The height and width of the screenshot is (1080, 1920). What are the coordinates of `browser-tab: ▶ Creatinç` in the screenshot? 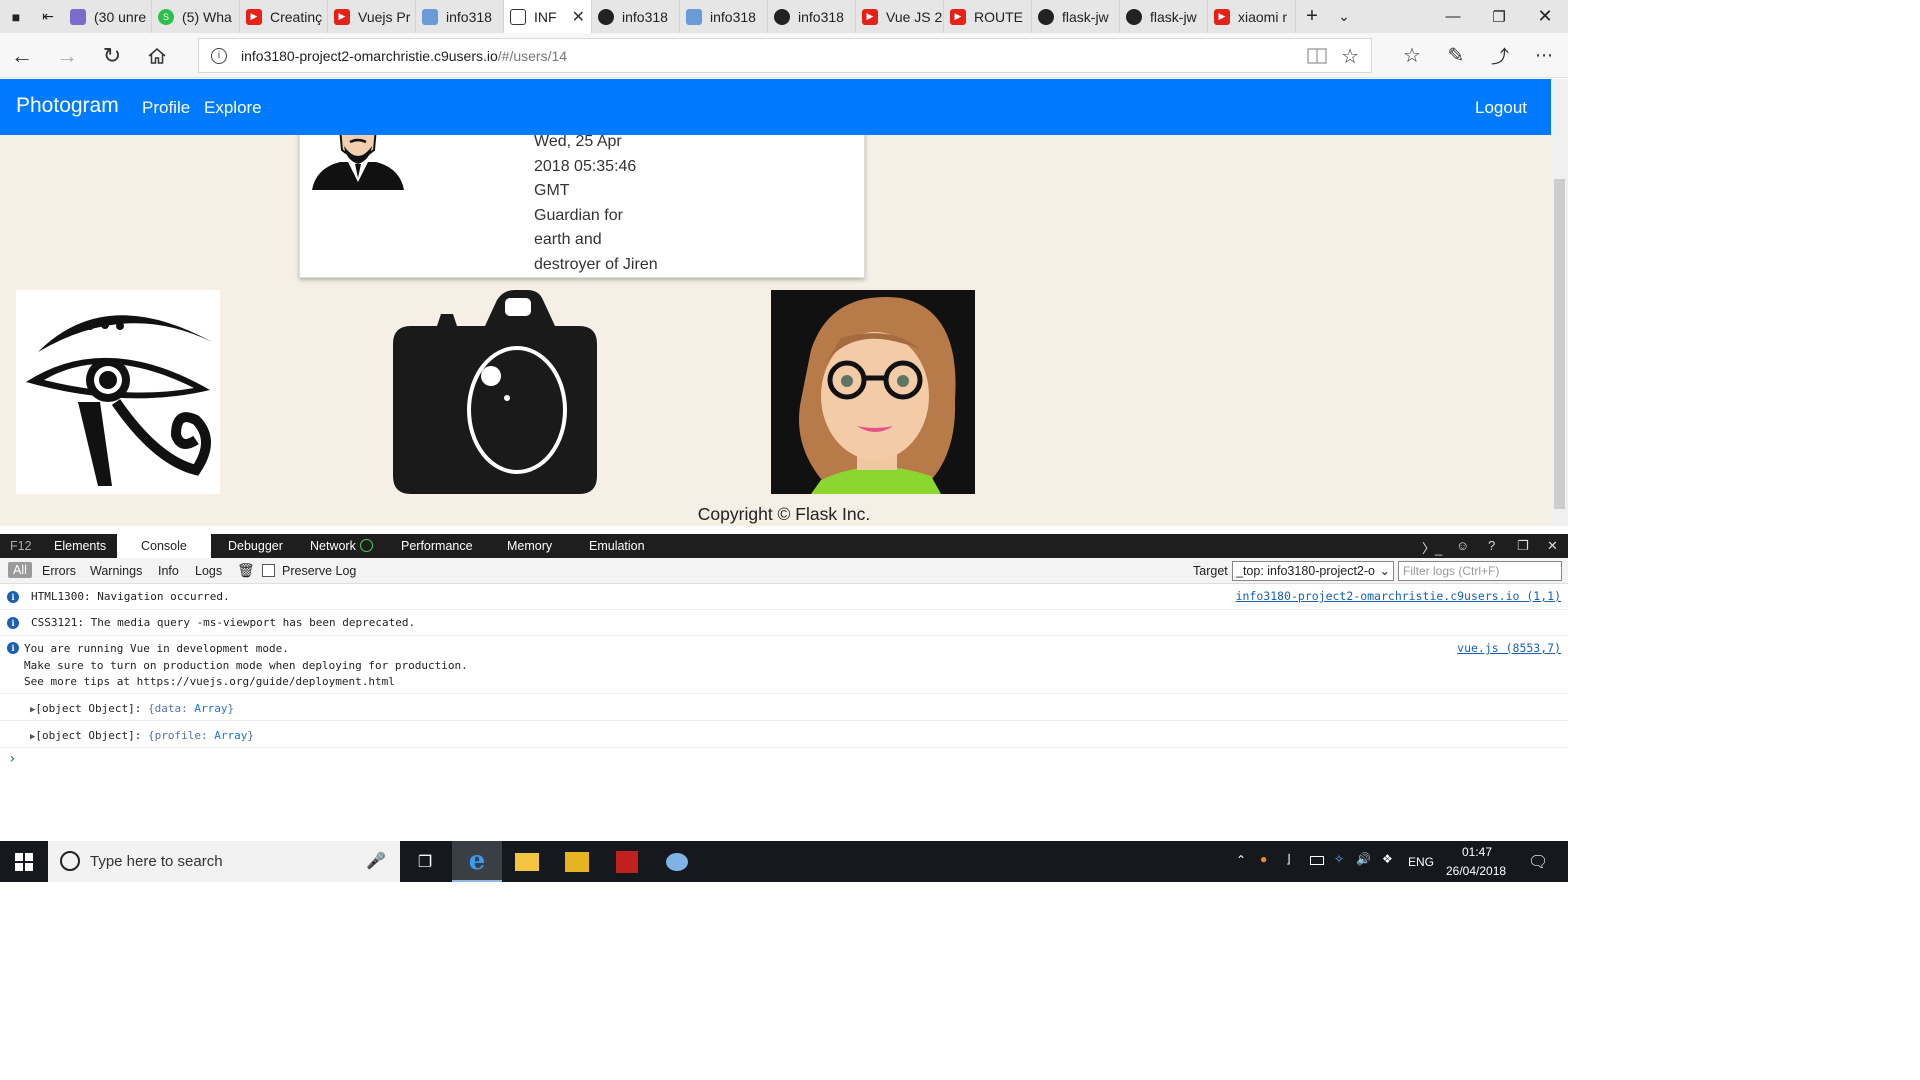 It's located at (284, 16).